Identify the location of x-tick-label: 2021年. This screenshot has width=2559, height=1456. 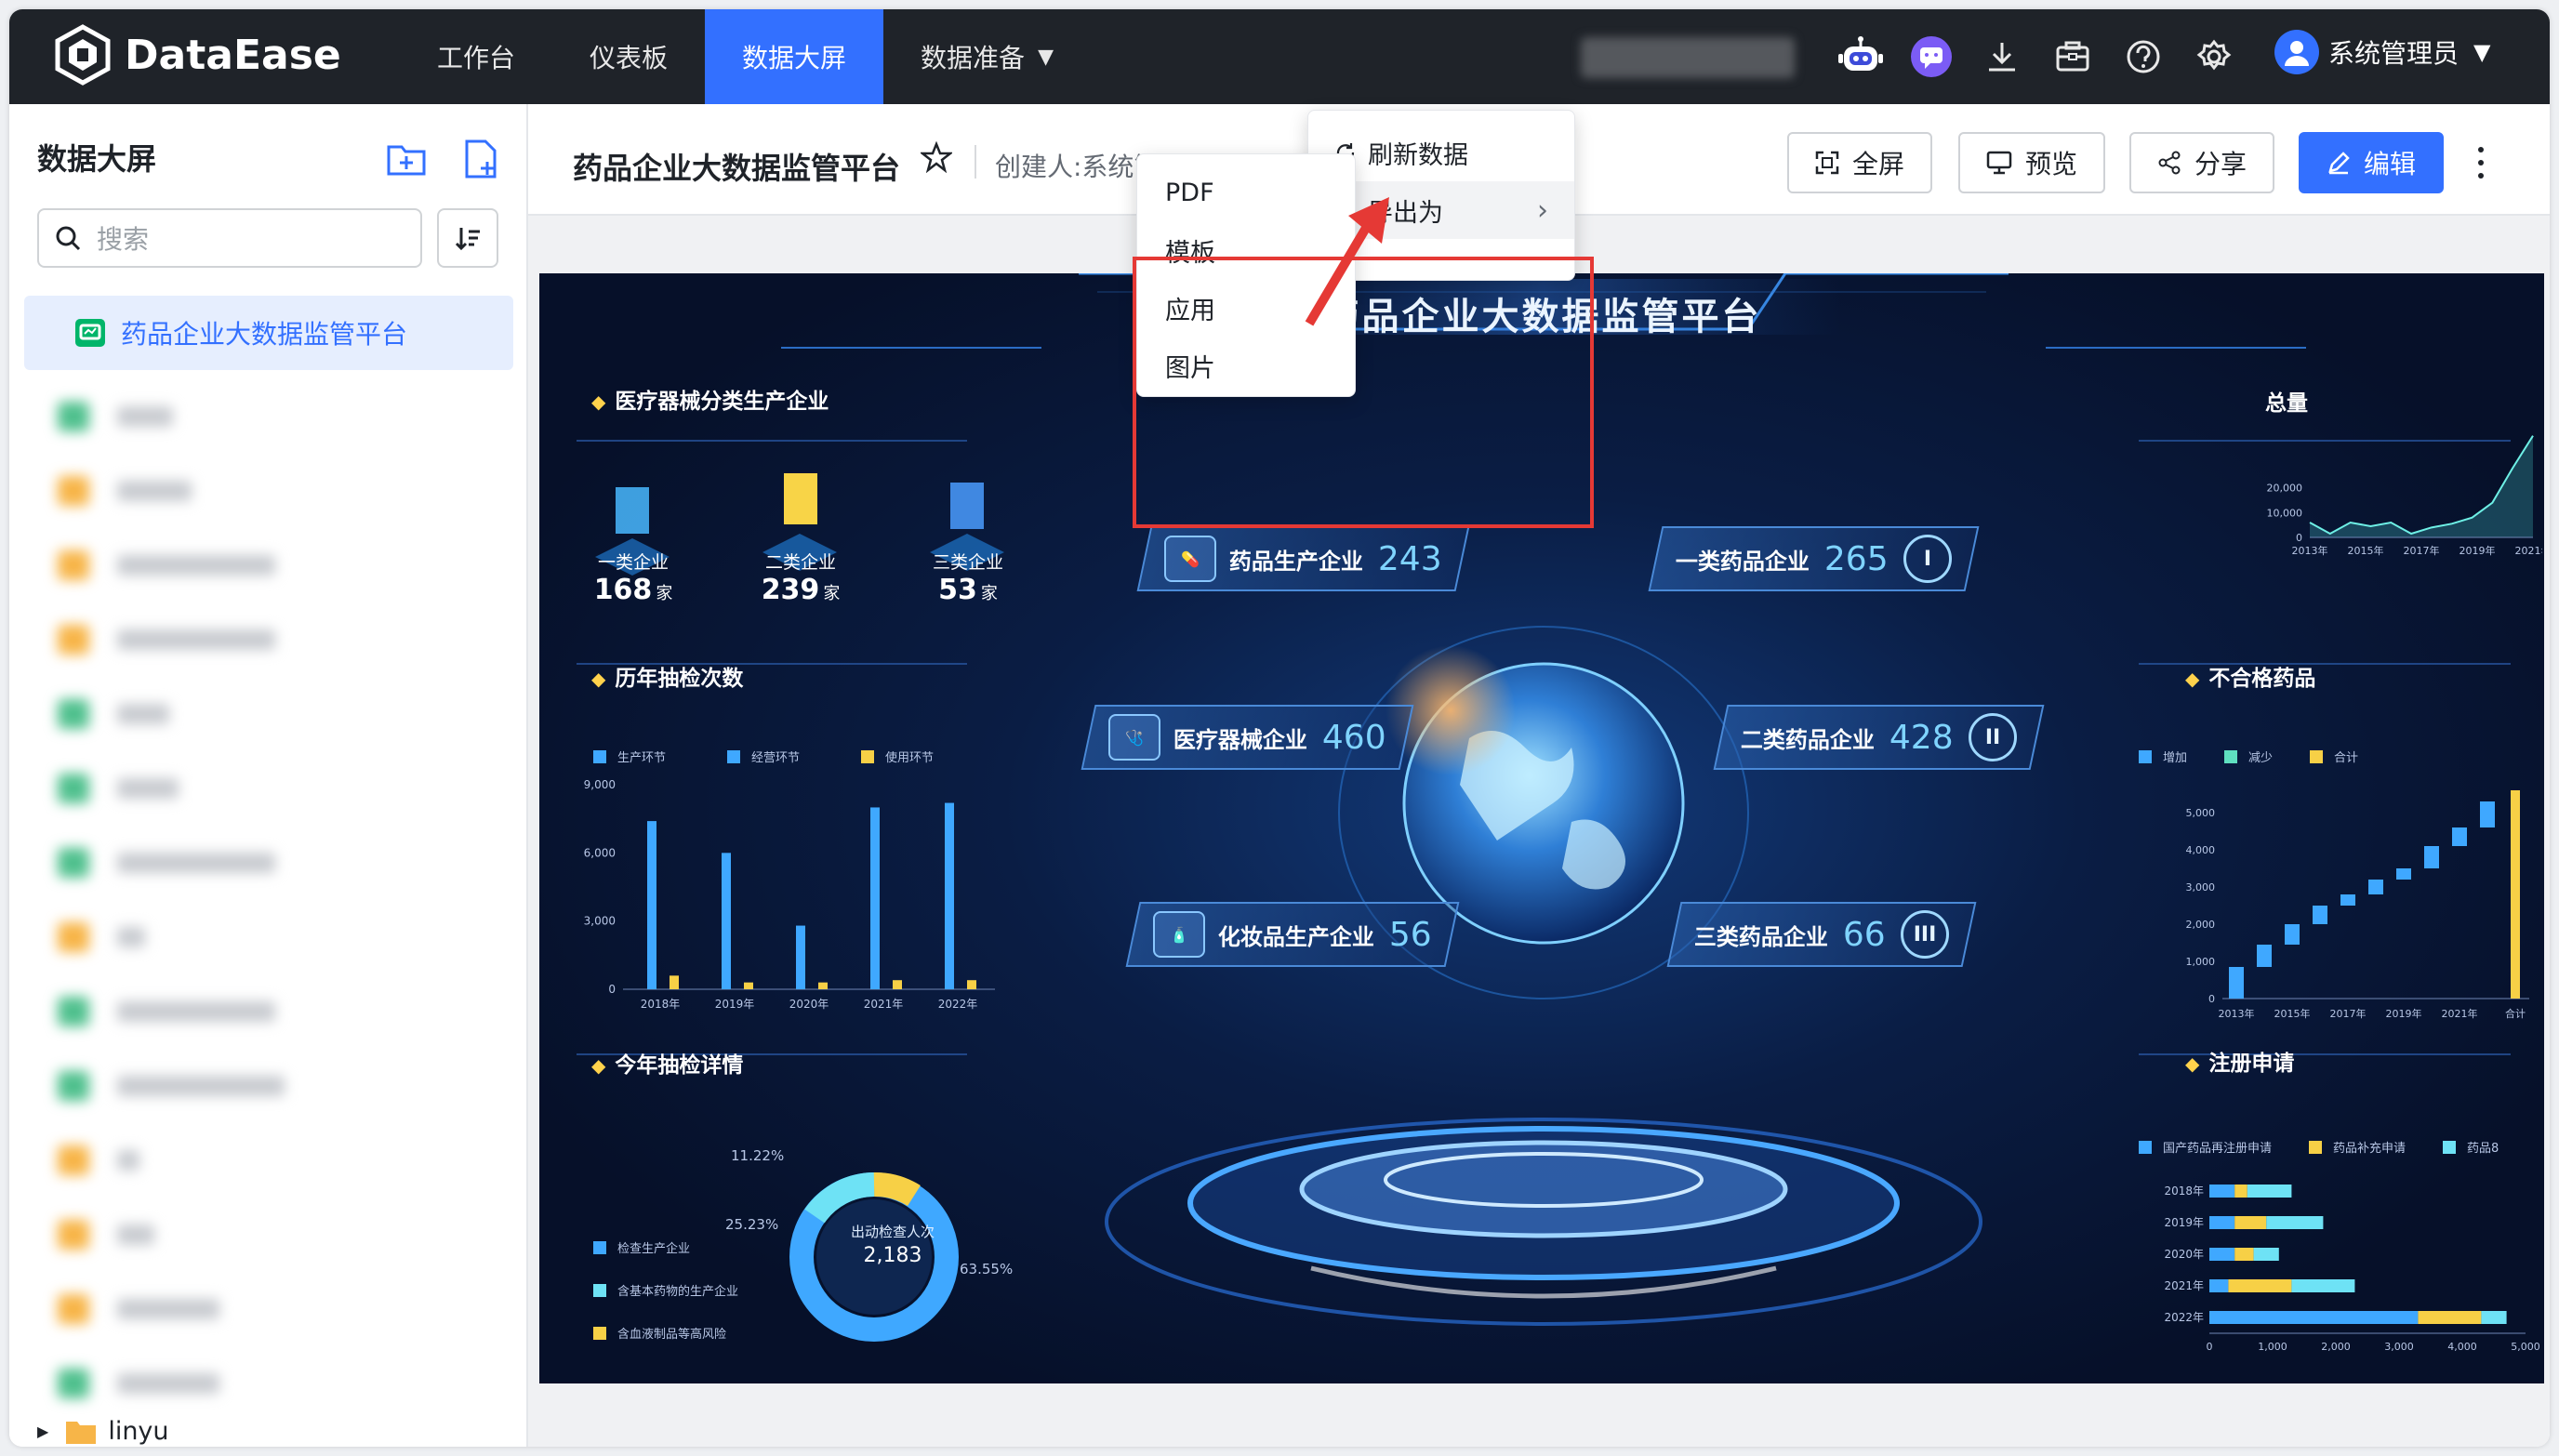
(2460, 1013).